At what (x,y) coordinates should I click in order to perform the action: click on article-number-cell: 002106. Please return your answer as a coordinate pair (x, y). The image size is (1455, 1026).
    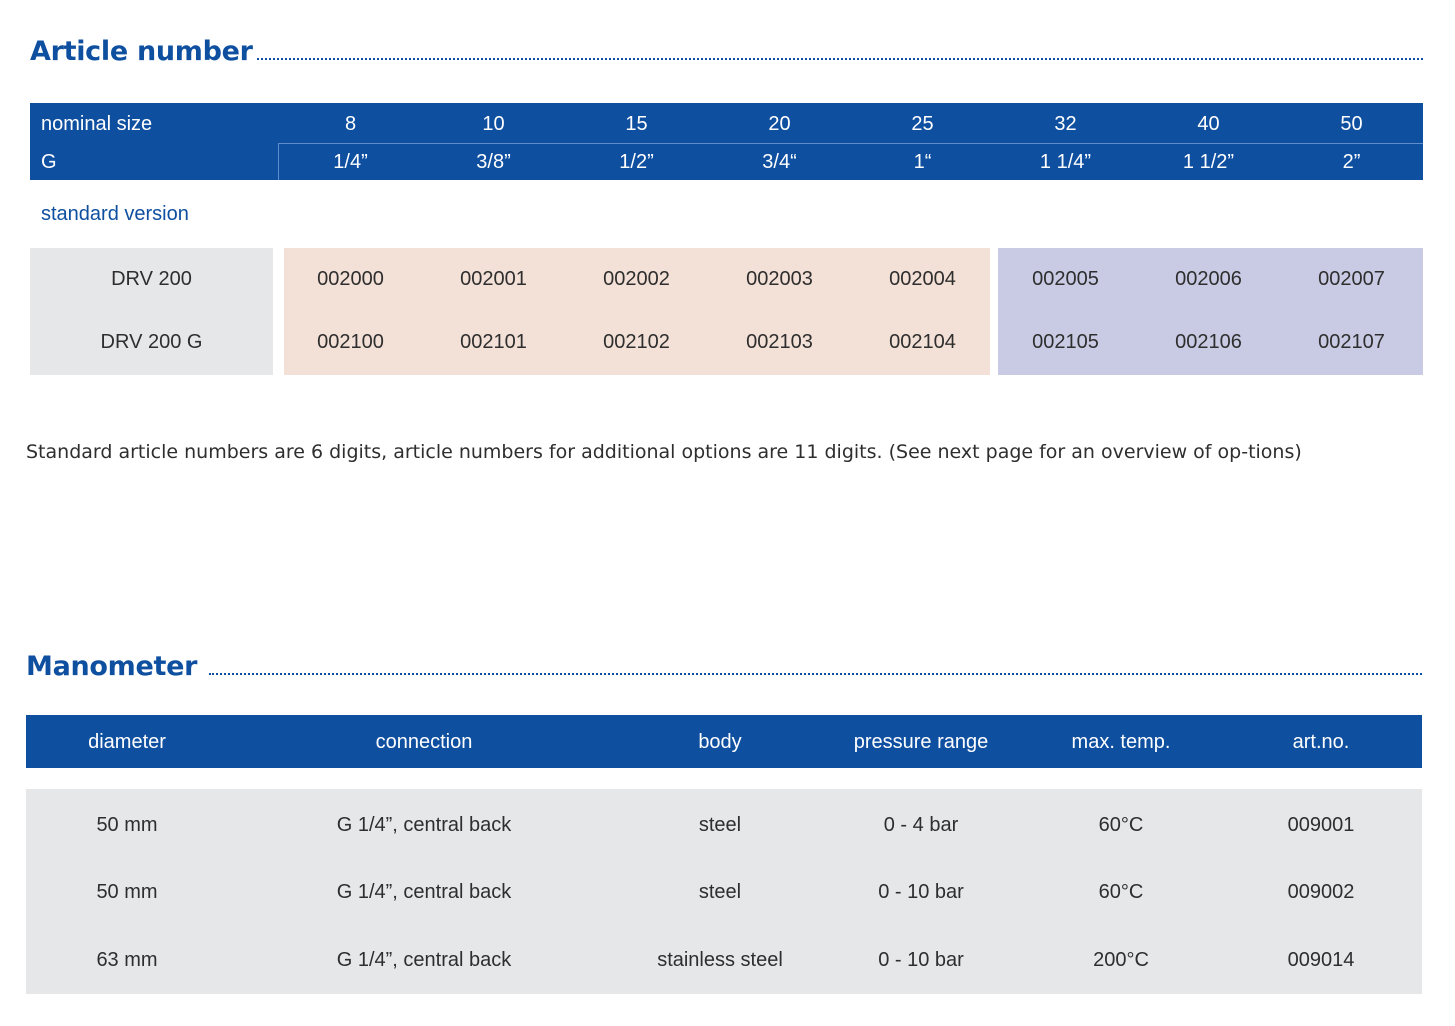
    Looking at the image, I should click on (1208, 342).